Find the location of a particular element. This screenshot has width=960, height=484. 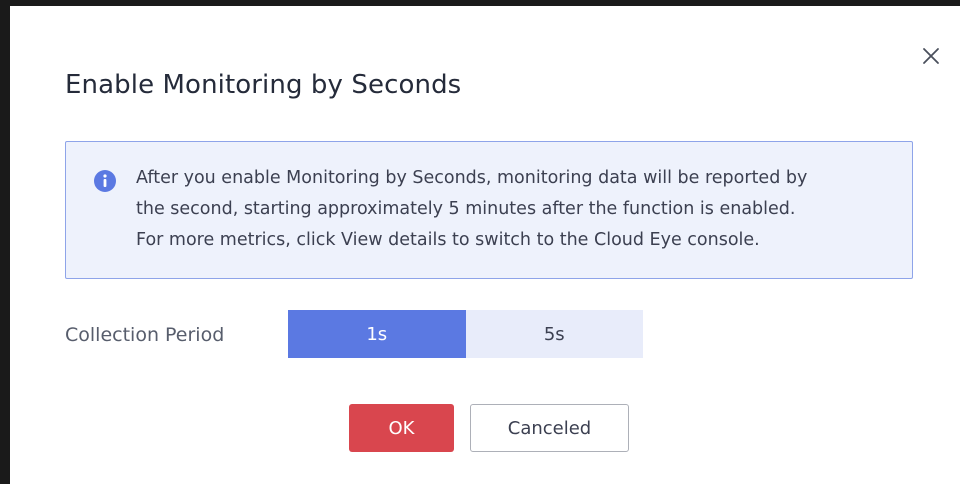

collection-period-selector: 1s 5s is located at coordinates (465, 334).